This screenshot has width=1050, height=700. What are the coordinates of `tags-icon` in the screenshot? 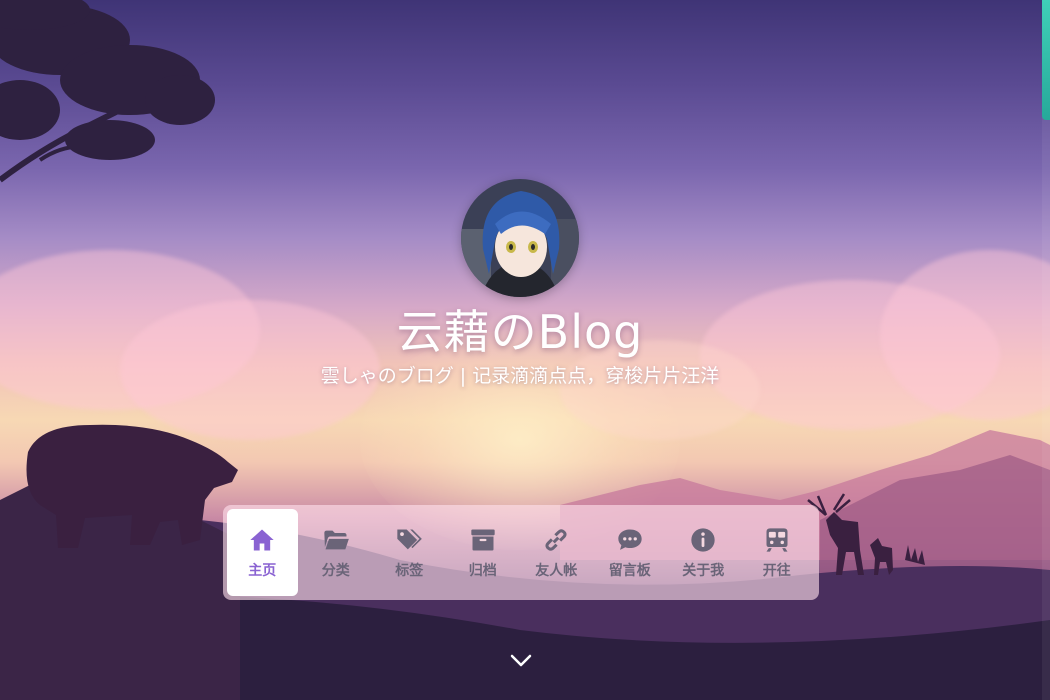 It's located at (410, 539).